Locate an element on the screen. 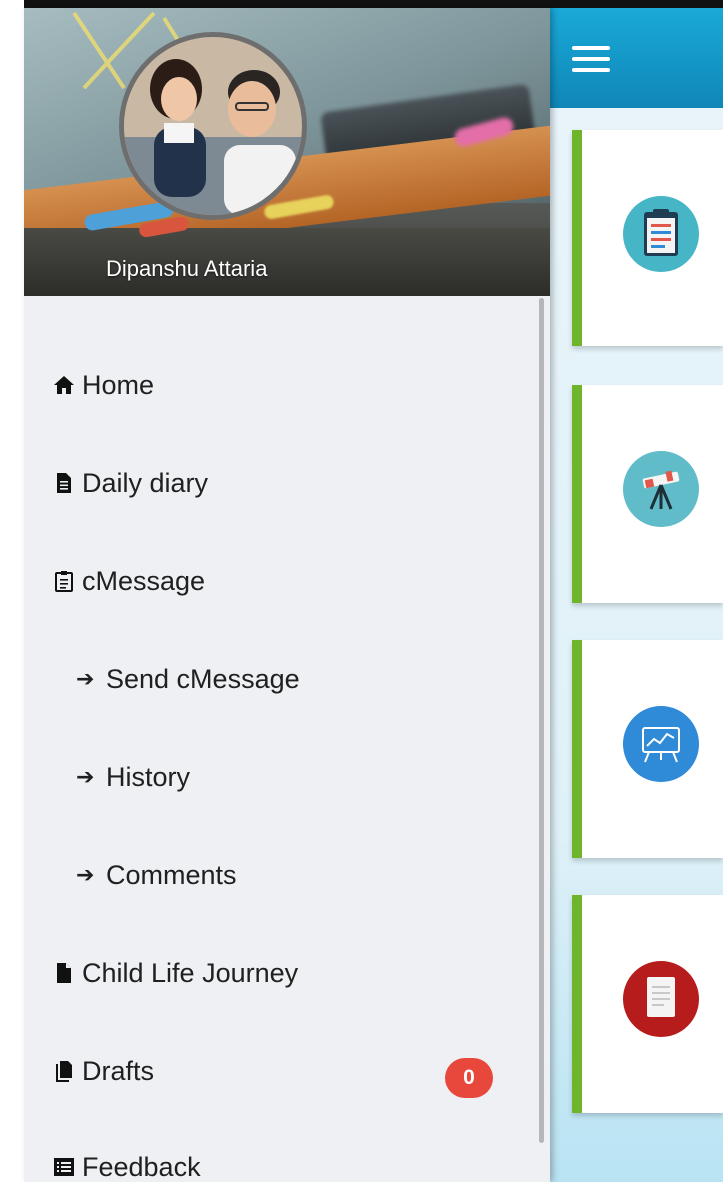 The width and height of the screenshot is (723, 1182). report-document-icon is located at coordinates (661, 999).